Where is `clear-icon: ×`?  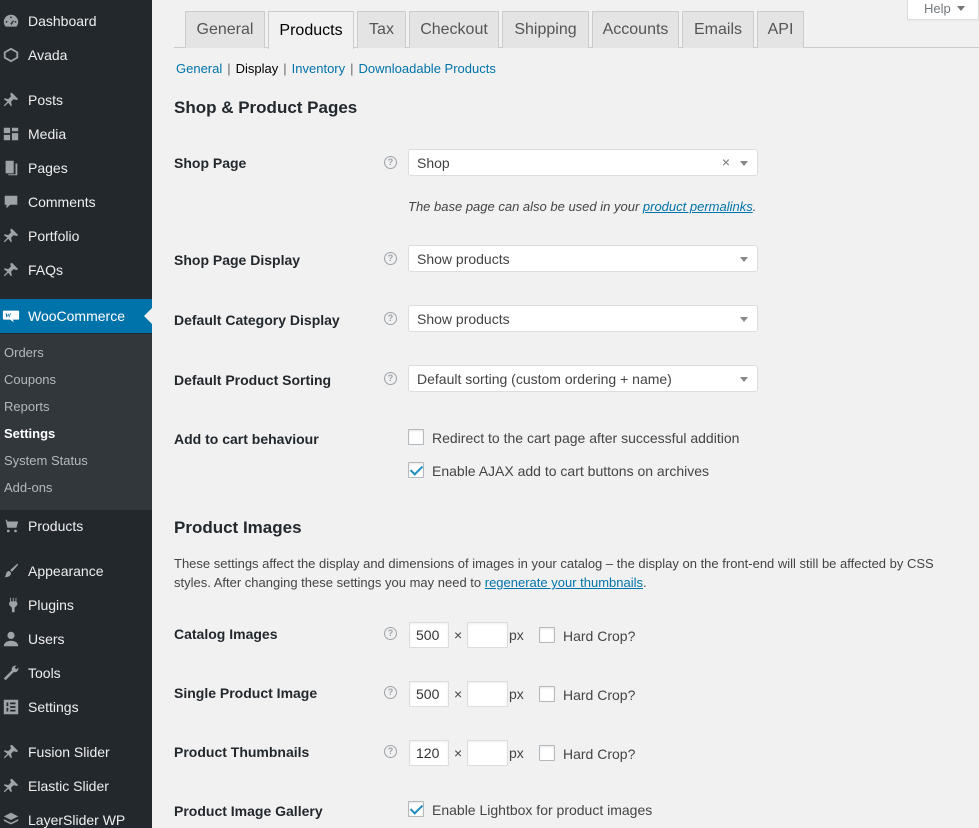 clear-icon: × is located at coordinates (726, 162).